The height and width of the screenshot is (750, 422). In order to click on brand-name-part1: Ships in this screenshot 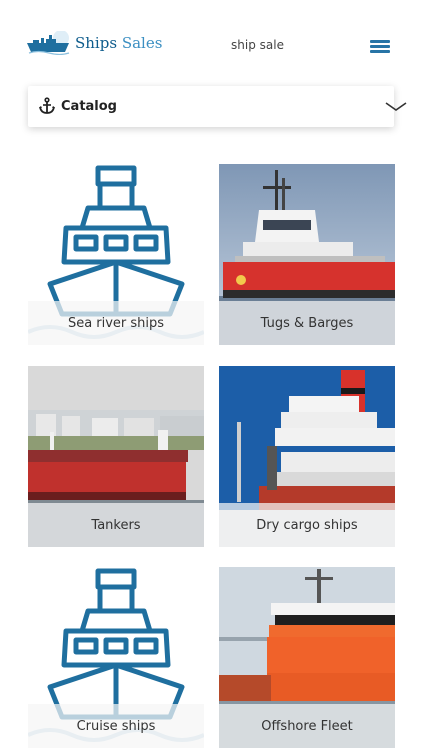, I will do `click(96, 43)`.